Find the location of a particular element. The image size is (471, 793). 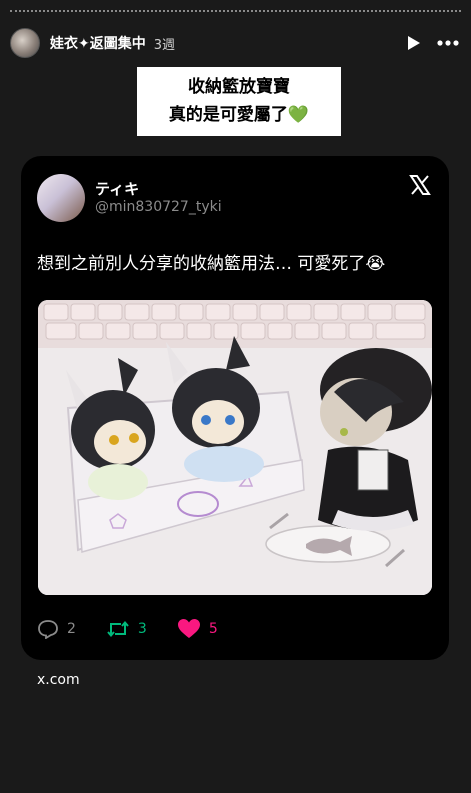

post-actions: 2 3 5 is located at coordinates (142, 628).